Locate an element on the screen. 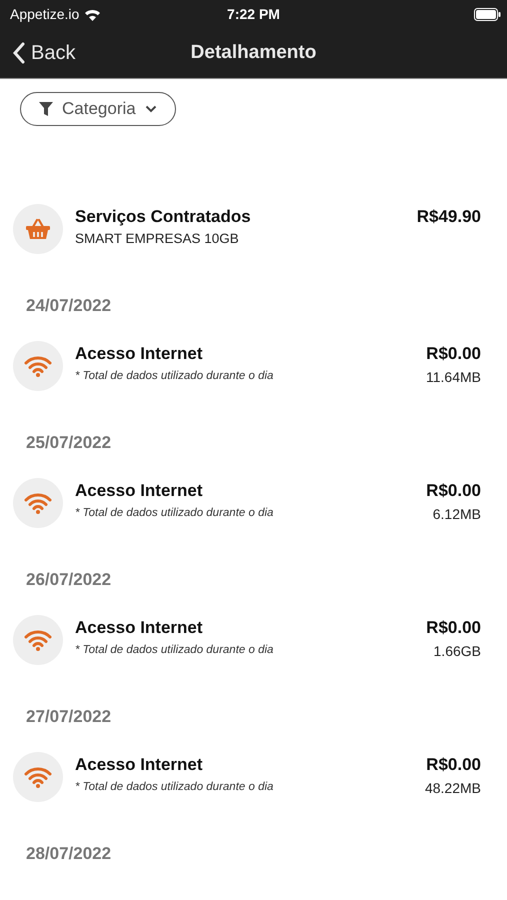  item-amount: R$49.90 is located at coordinates (448, 217).